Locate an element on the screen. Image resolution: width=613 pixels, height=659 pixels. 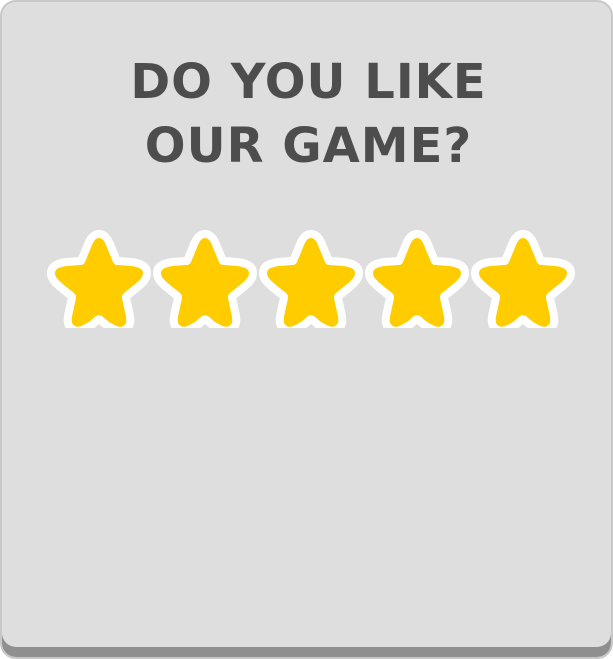
star-5-button is located at coordinates (523, 276).